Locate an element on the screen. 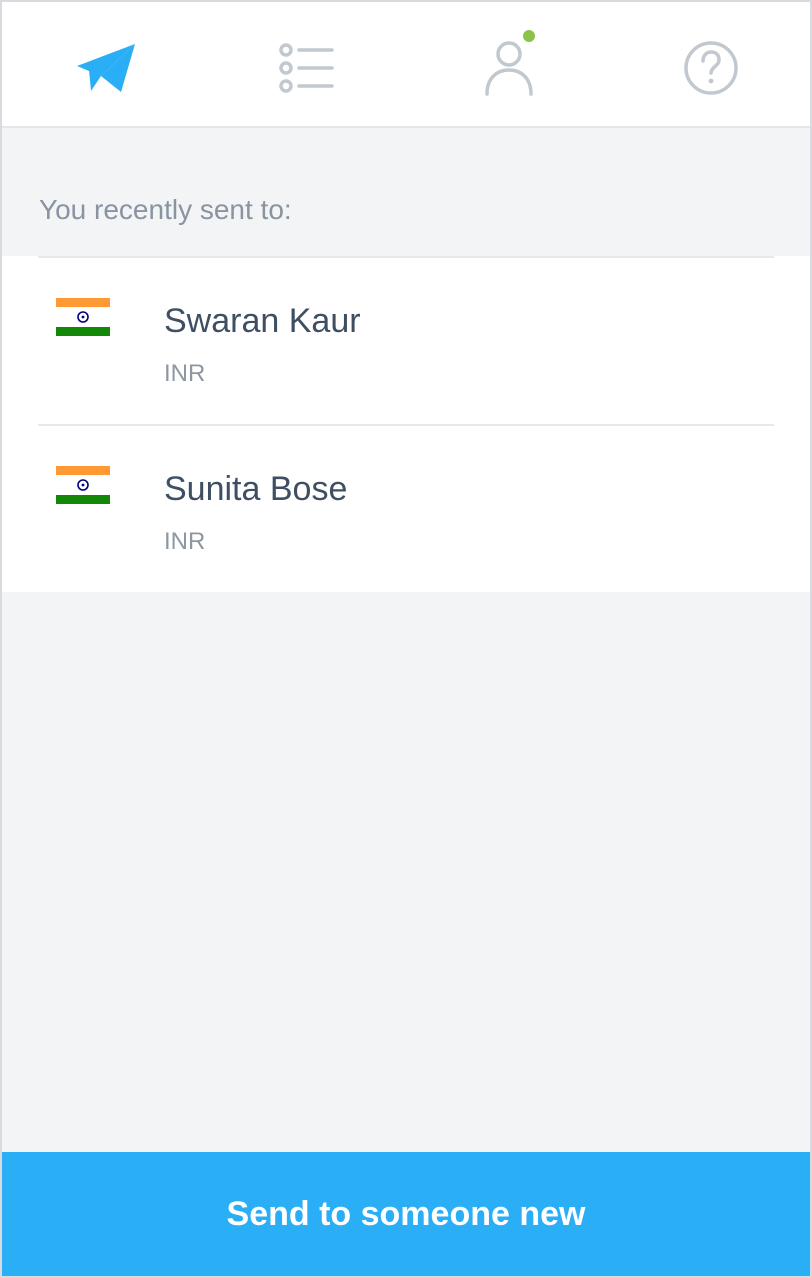 This screenshot has height=1278, width=812. recipient-row: Sunita Bose INR is located at coordinates (406, 508).